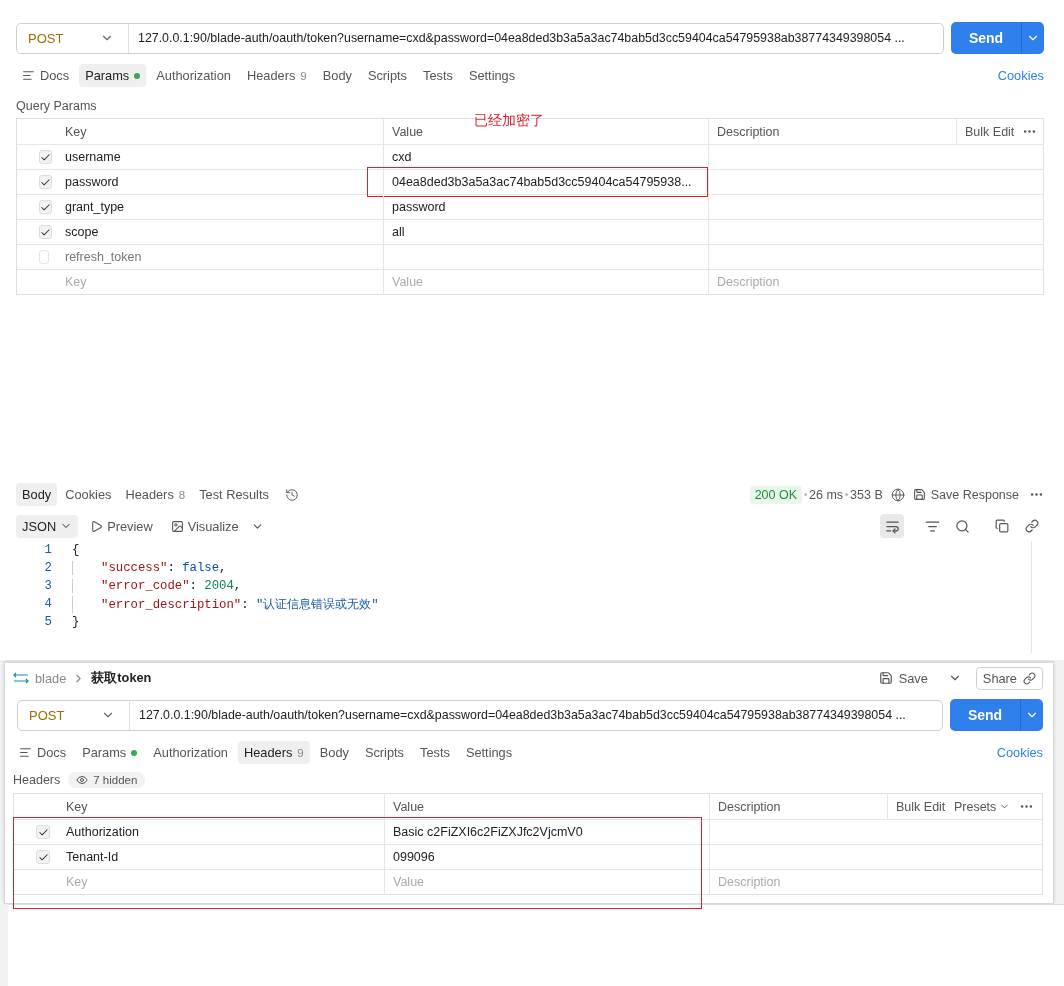  What do you see at coordinates (1009, 678) in the screenshot?
I see `share-button: Share` at bounding box center [1009, 678].